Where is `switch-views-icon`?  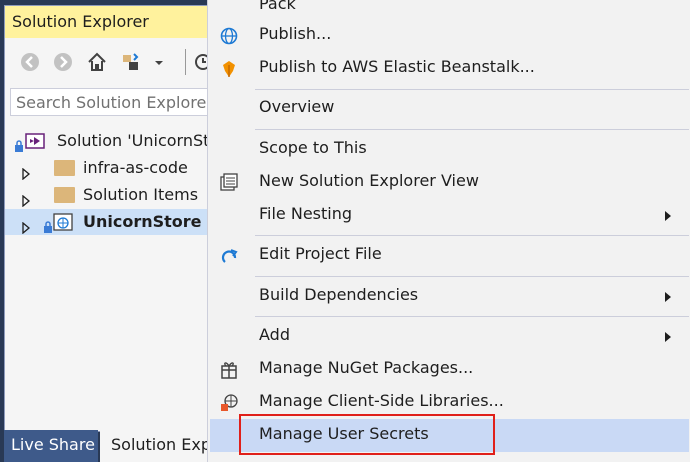 switch-views-icon is located at coordinates (131, 62).